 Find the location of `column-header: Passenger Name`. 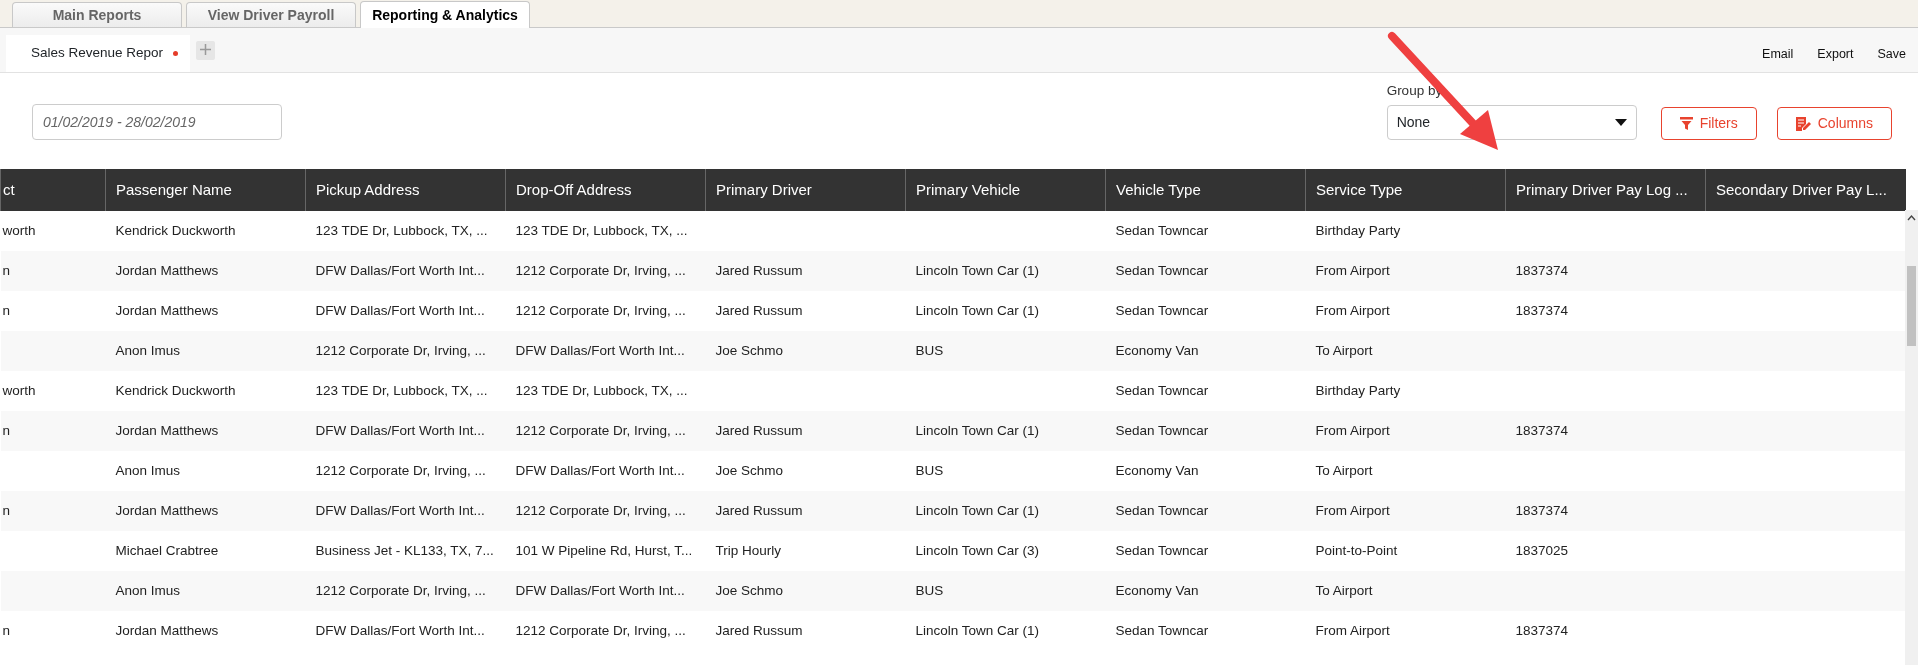

column-header: Passenger Name is located at coordinates (205, 190).